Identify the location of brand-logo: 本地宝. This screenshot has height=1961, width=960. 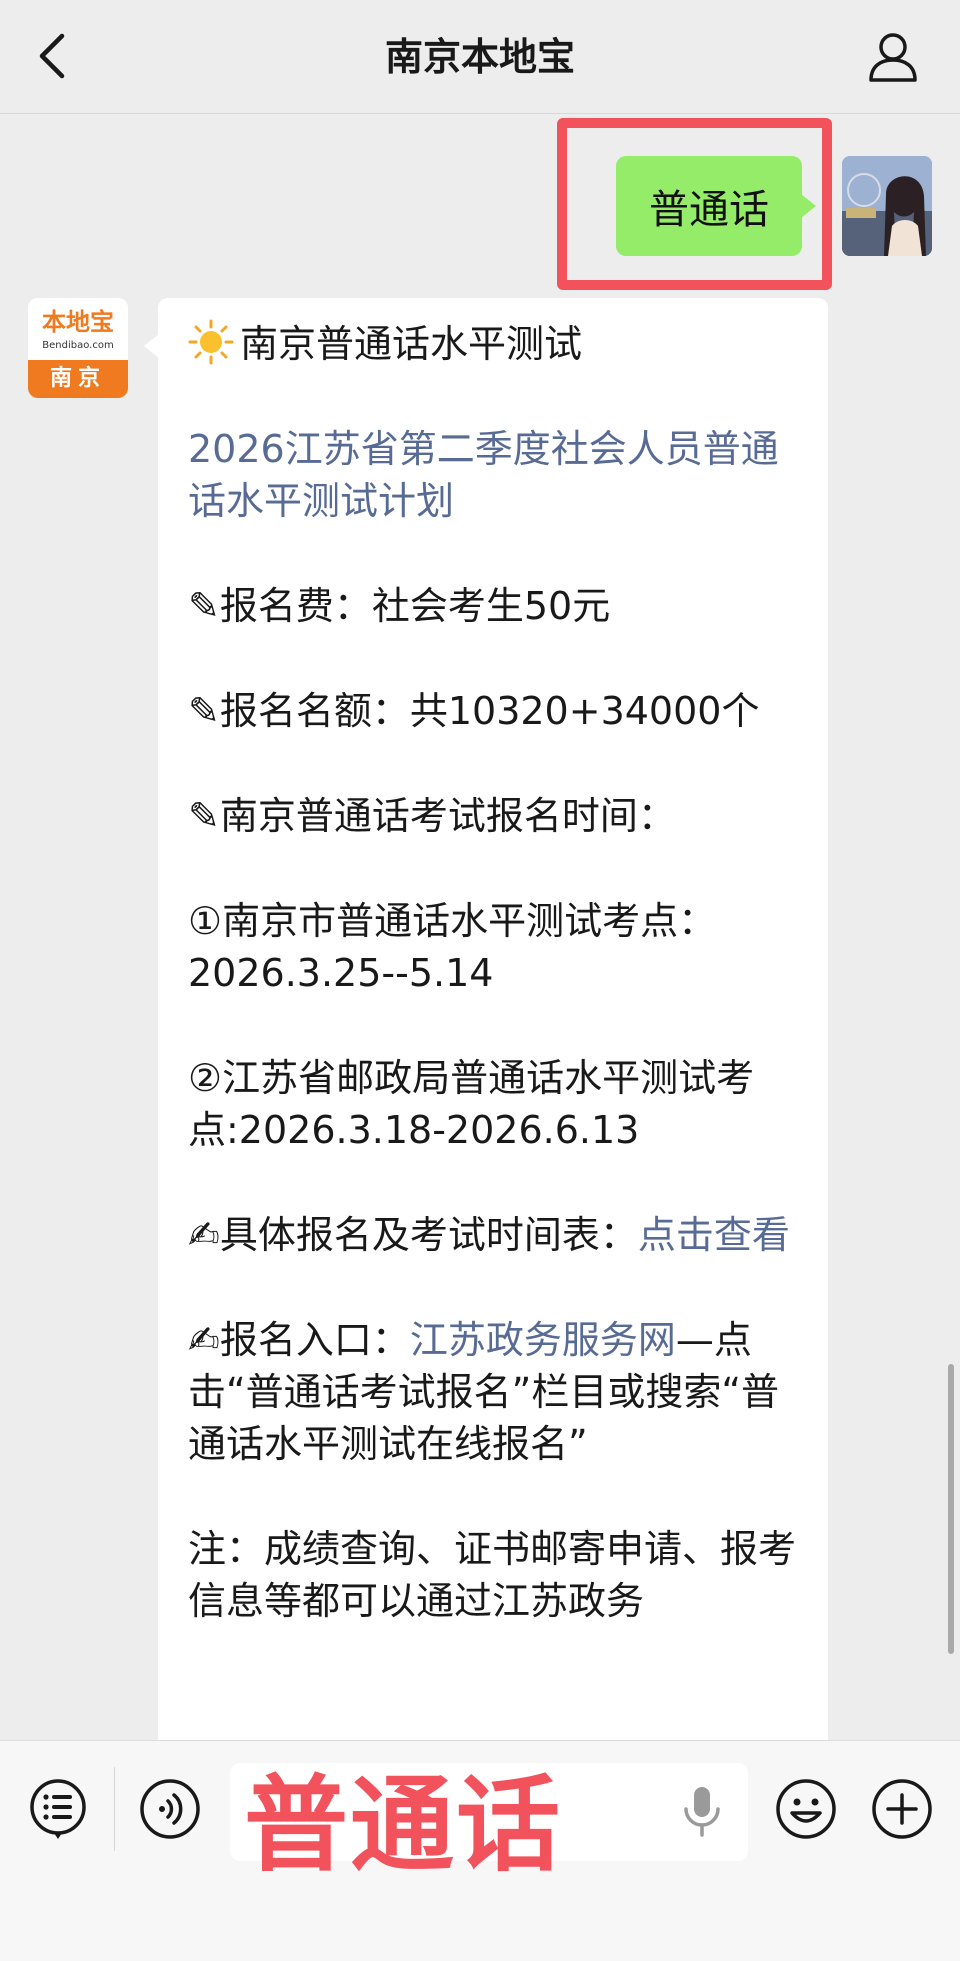
(78, 322).